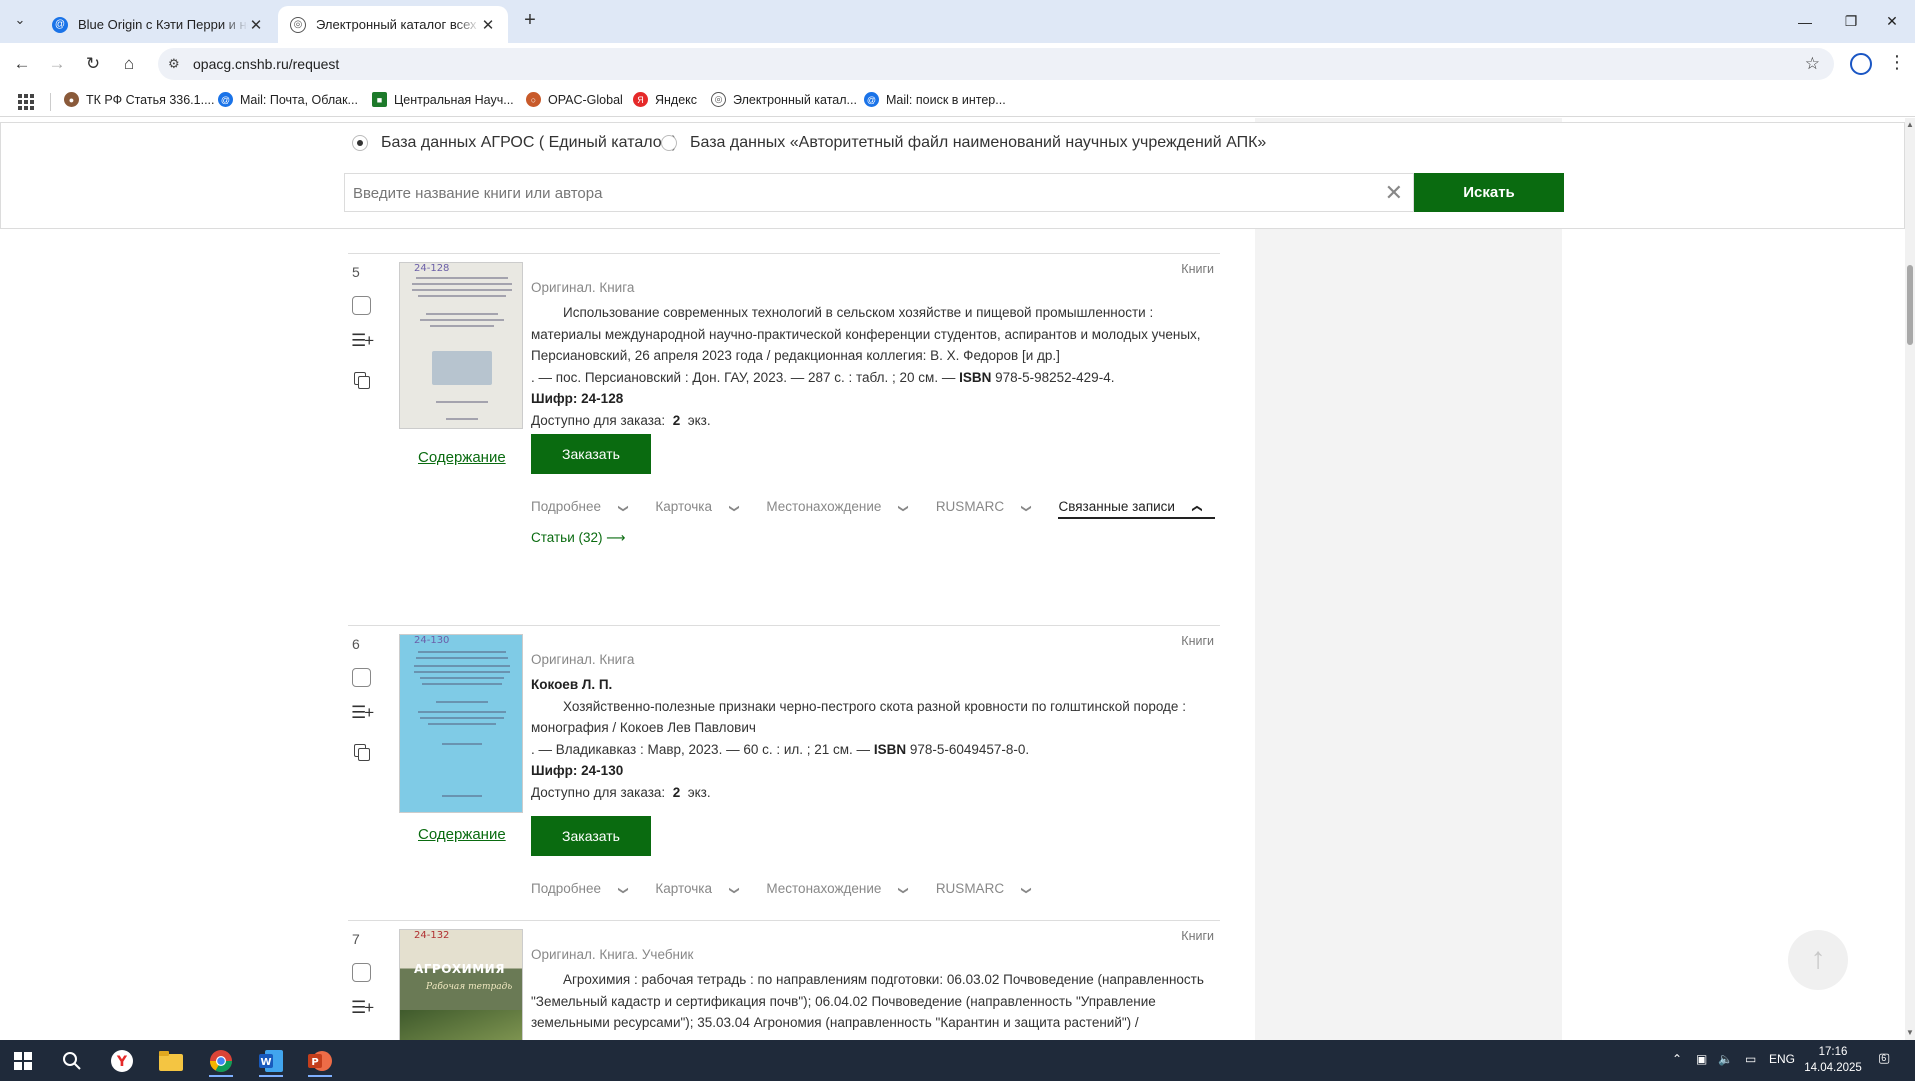 This screenshot has width=1915, height=1081. I want to click on radio-unselected-icon, so click(669, 143).